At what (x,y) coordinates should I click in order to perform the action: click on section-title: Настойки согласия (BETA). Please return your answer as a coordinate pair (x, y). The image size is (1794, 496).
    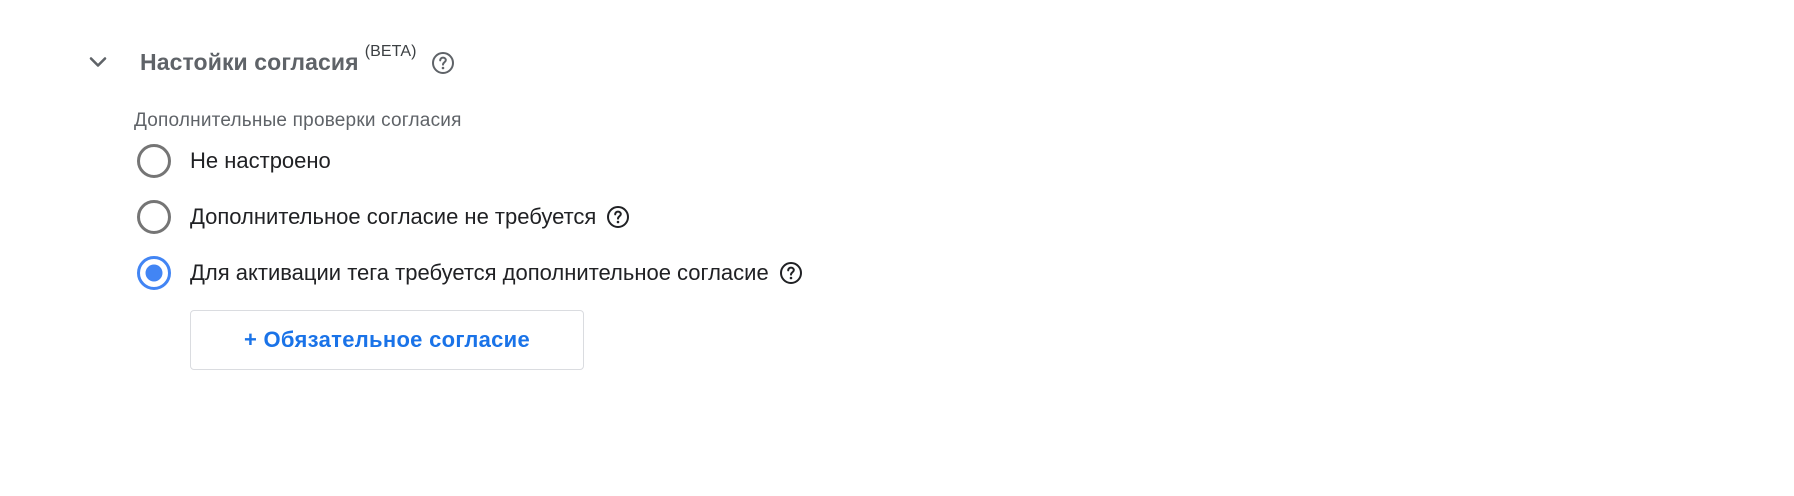
    Looking at the image, I should click on (278, 59).